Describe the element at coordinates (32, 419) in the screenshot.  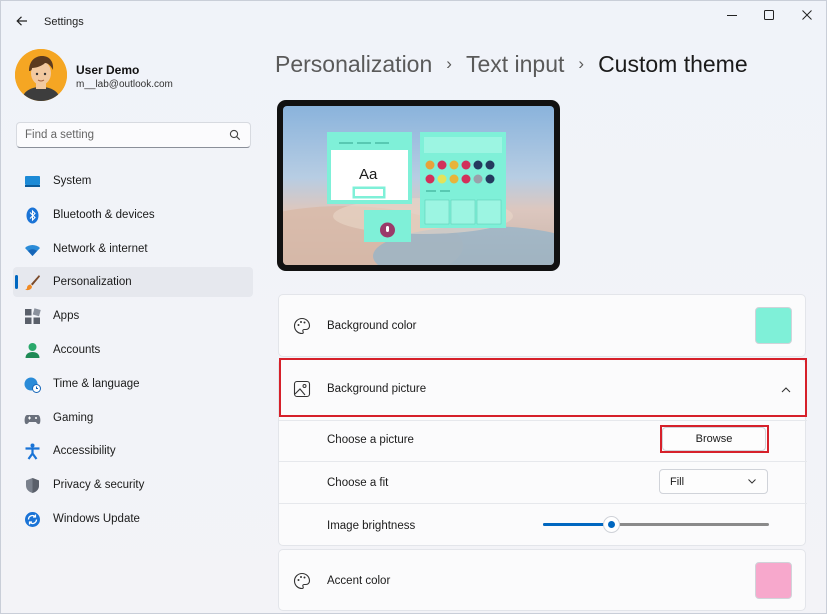
I see `gamepad-icon` at that location.